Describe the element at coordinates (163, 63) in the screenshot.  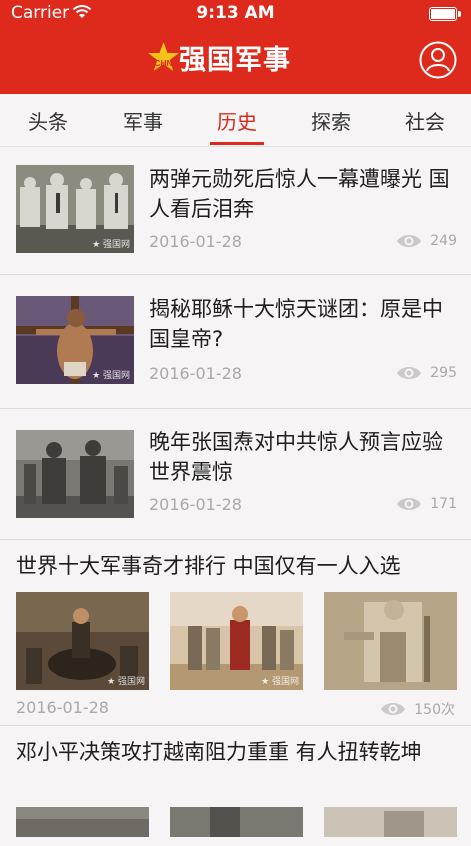
I see `logo-text: CHN` at that location.